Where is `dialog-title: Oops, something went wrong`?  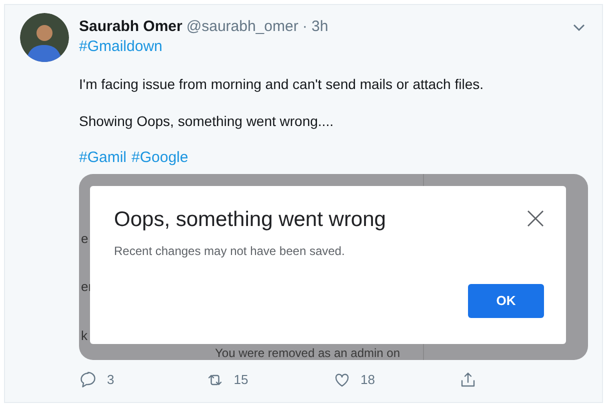
dialog-title: Oops, something went wrong is located at coordinates (250, 220).